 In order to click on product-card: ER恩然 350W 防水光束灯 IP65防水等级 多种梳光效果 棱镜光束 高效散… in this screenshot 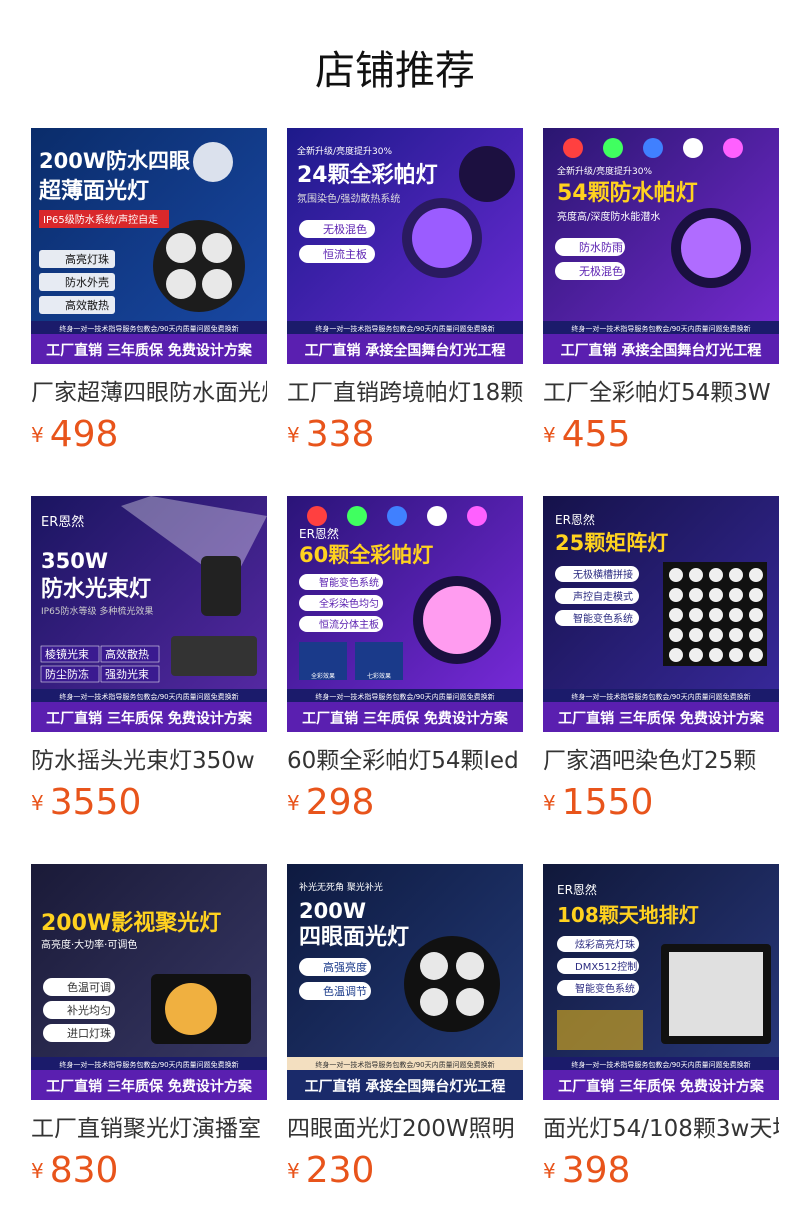, I will do `click(149, 666)`.